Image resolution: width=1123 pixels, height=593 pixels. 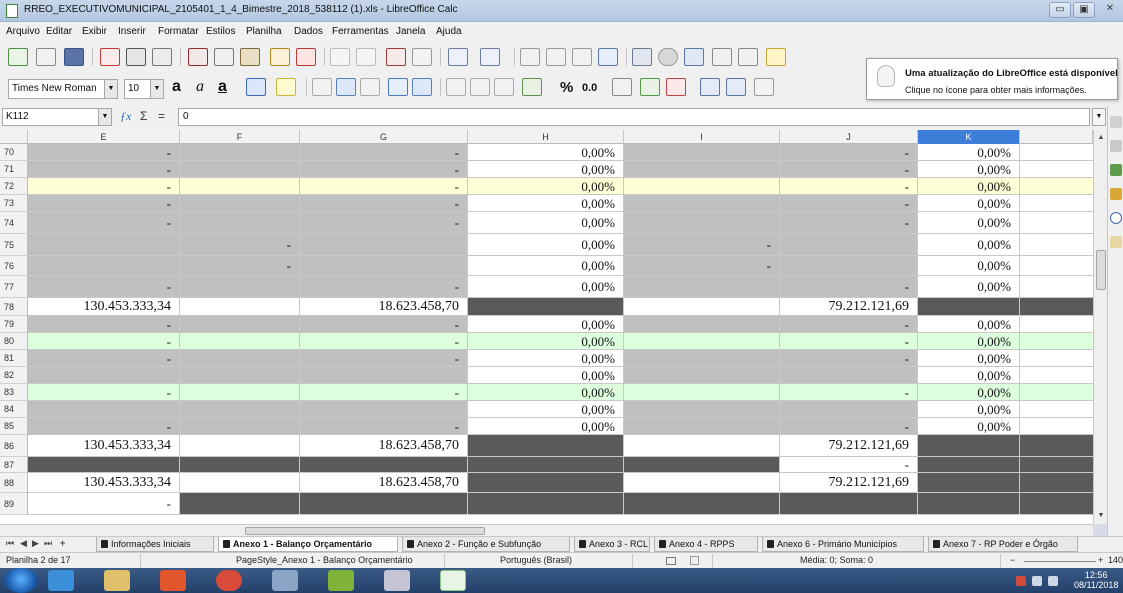 I want to click on align-right-icon, so click(x=370, y=87).